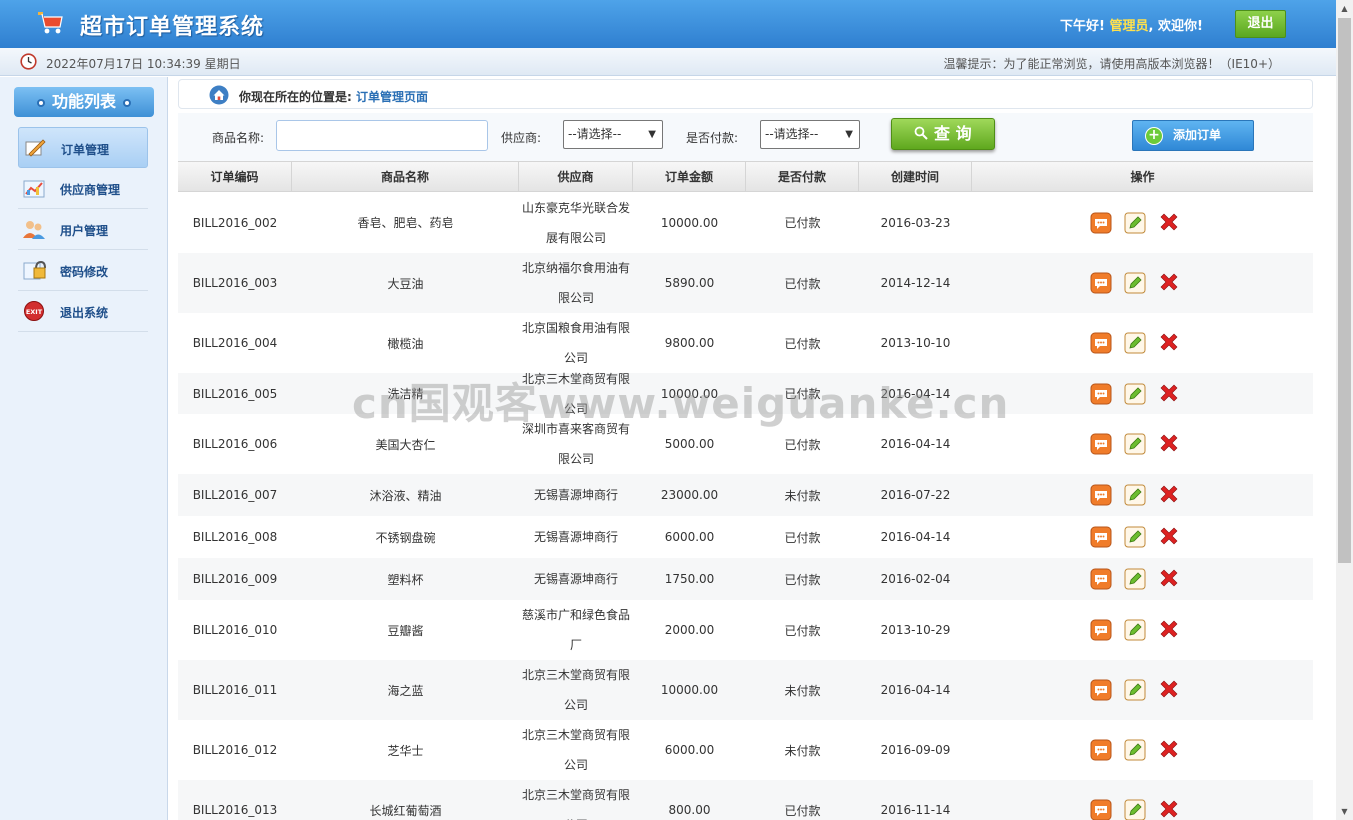  What do you see at coordinates (576, 177) in the screenshot?
I see `column-header: 供应商` at bounding box center [576, 177].